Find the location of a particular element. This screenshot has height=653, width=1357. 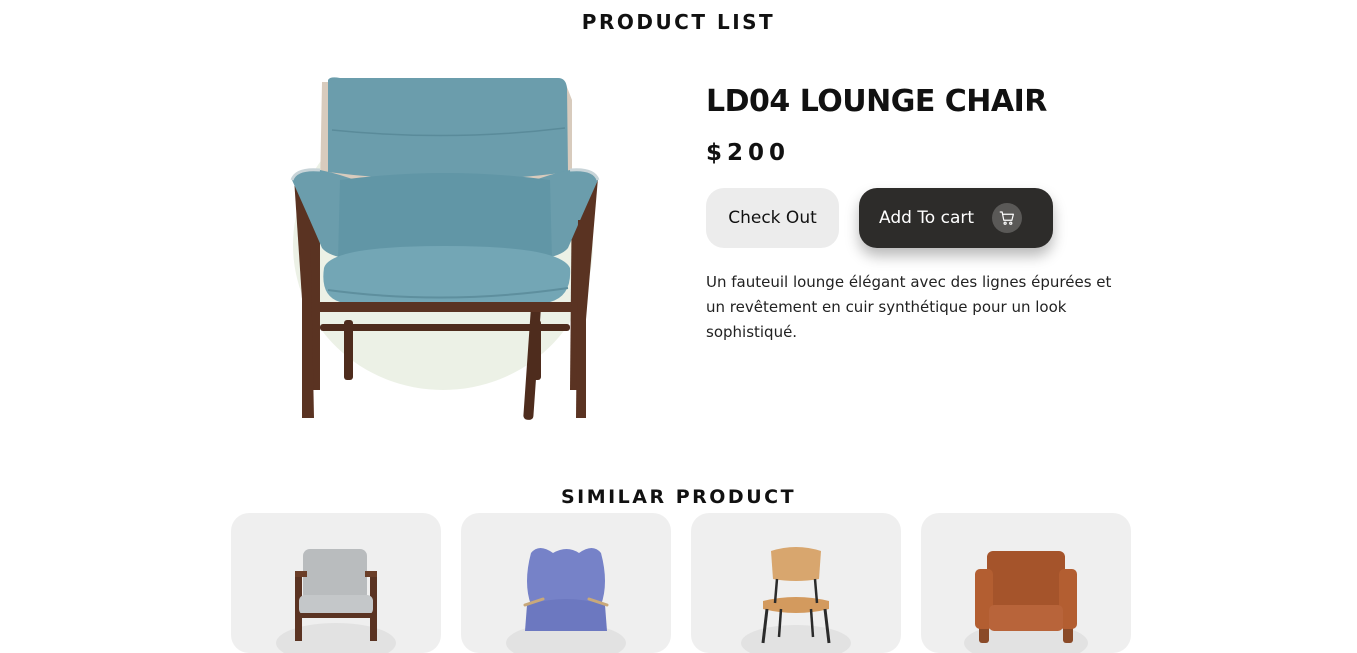

product-image is located at coordinates (445, 250).